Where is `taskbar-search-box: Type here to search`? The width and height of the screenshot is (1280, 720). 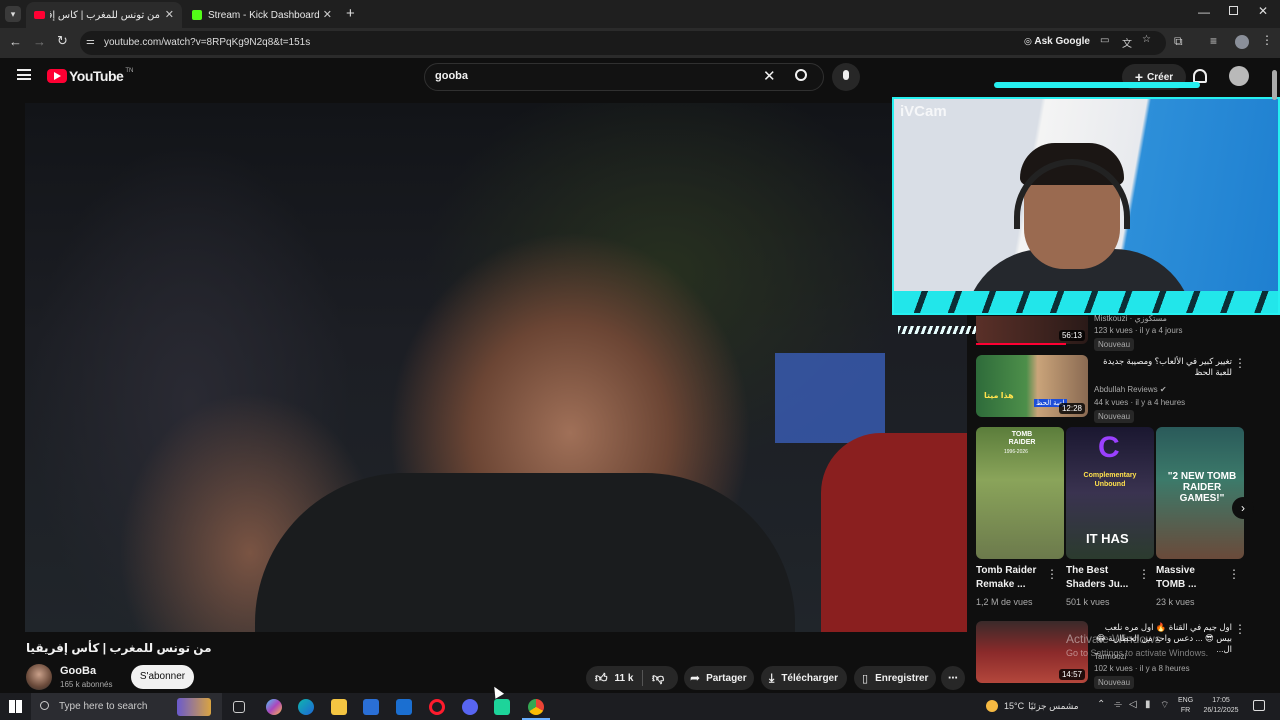 taskbar-search-box: Type here to search is located at coordinates (126, 706).